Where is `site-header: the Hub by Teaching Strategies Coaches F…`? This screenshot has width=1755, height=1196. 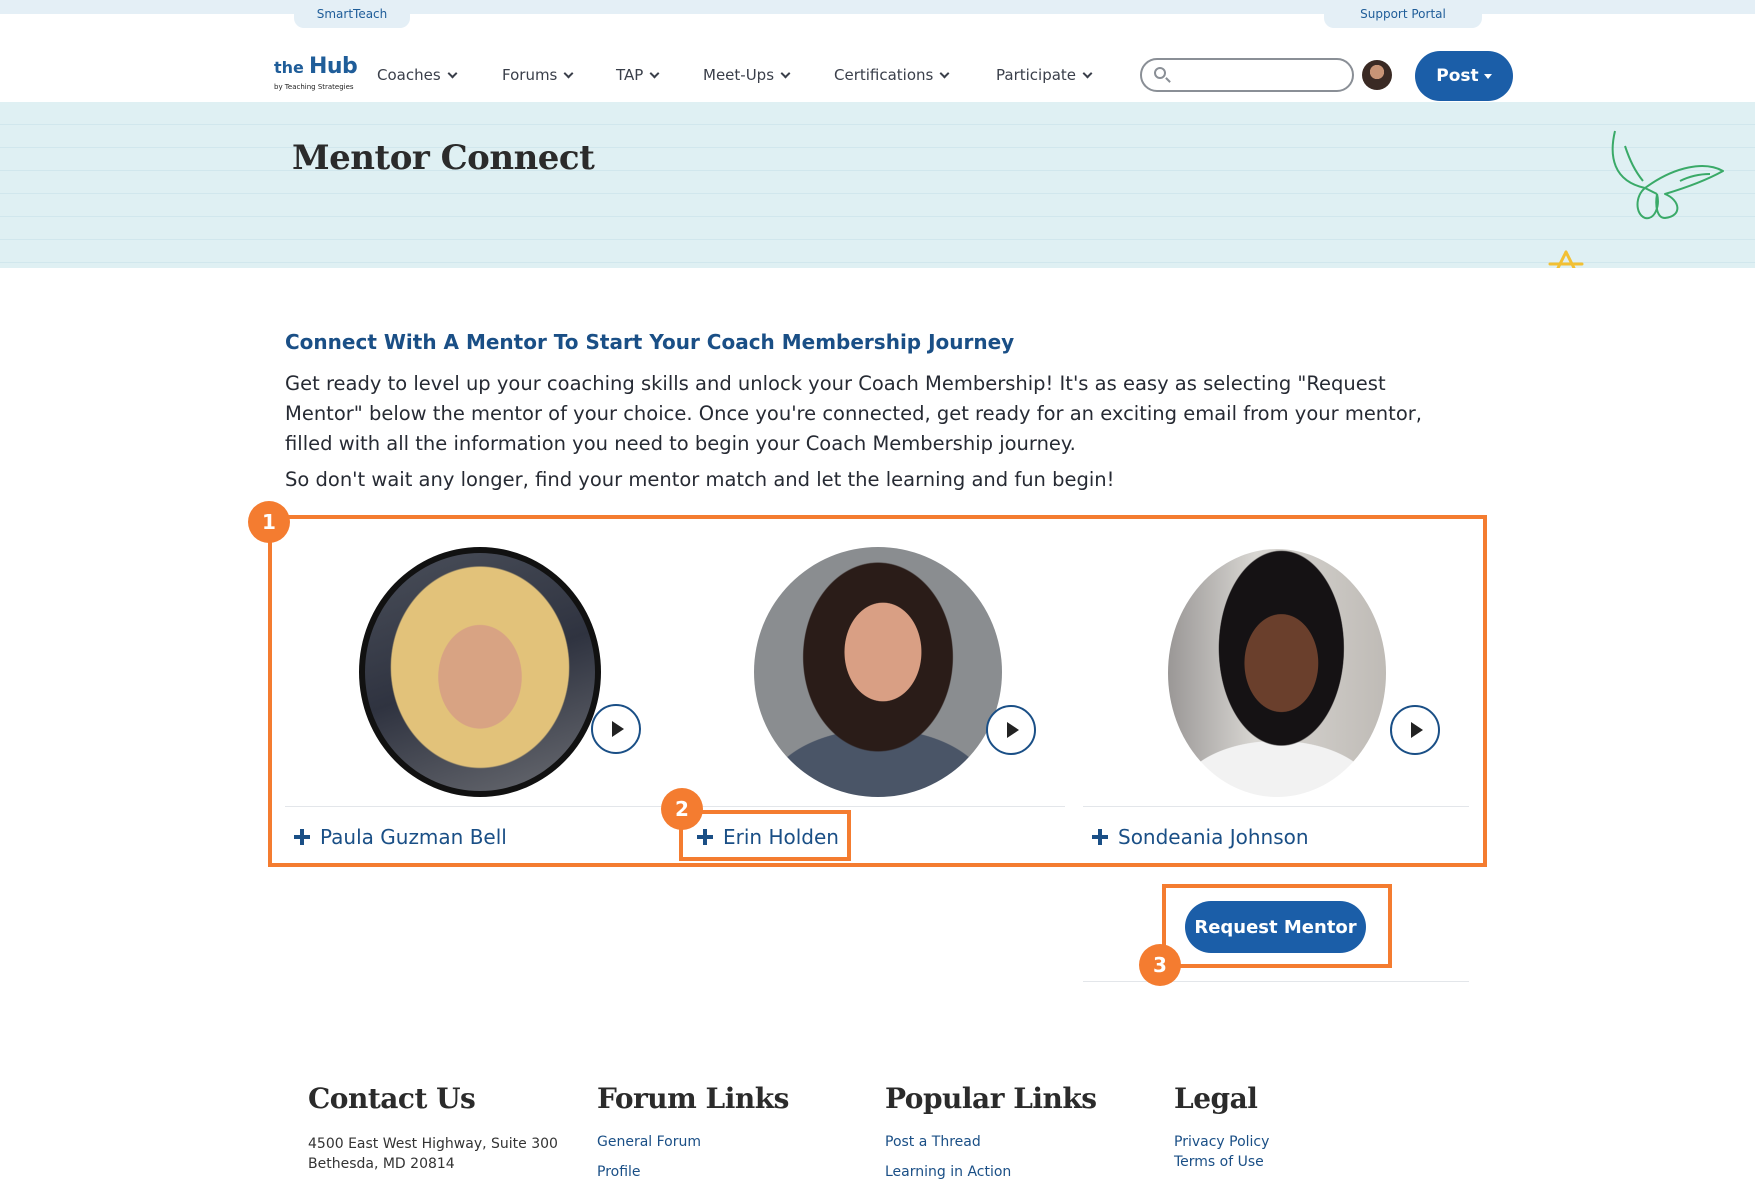
site-header: the Hub by Teaching Strategies Coaches F… is located at coordinates (882, 66).